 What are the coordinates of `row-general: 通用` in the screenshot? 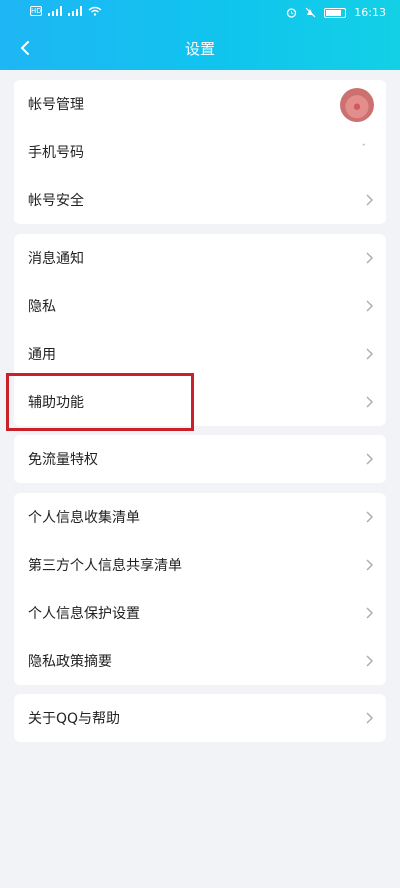 It's located at (200, 354).